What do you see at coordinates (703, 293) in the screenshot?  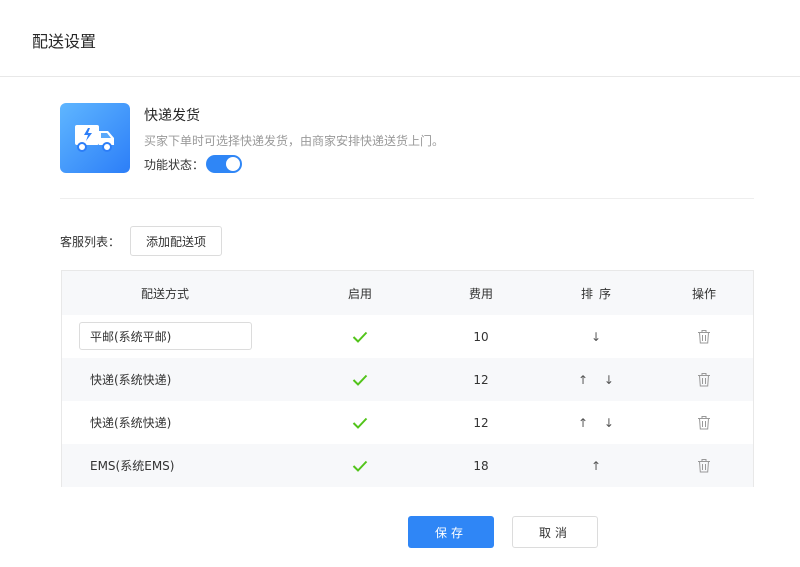 I see `column-header-actions: 操作` at bounding box center [703, 293].